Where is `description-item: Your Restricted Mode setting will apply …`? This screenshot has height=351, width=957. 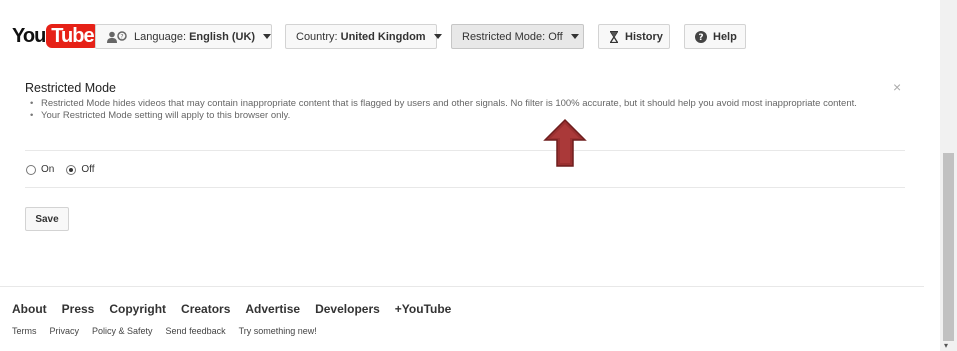 description-item: Your Restricted Mode setting will apply … is located at coordinates (467, 116).